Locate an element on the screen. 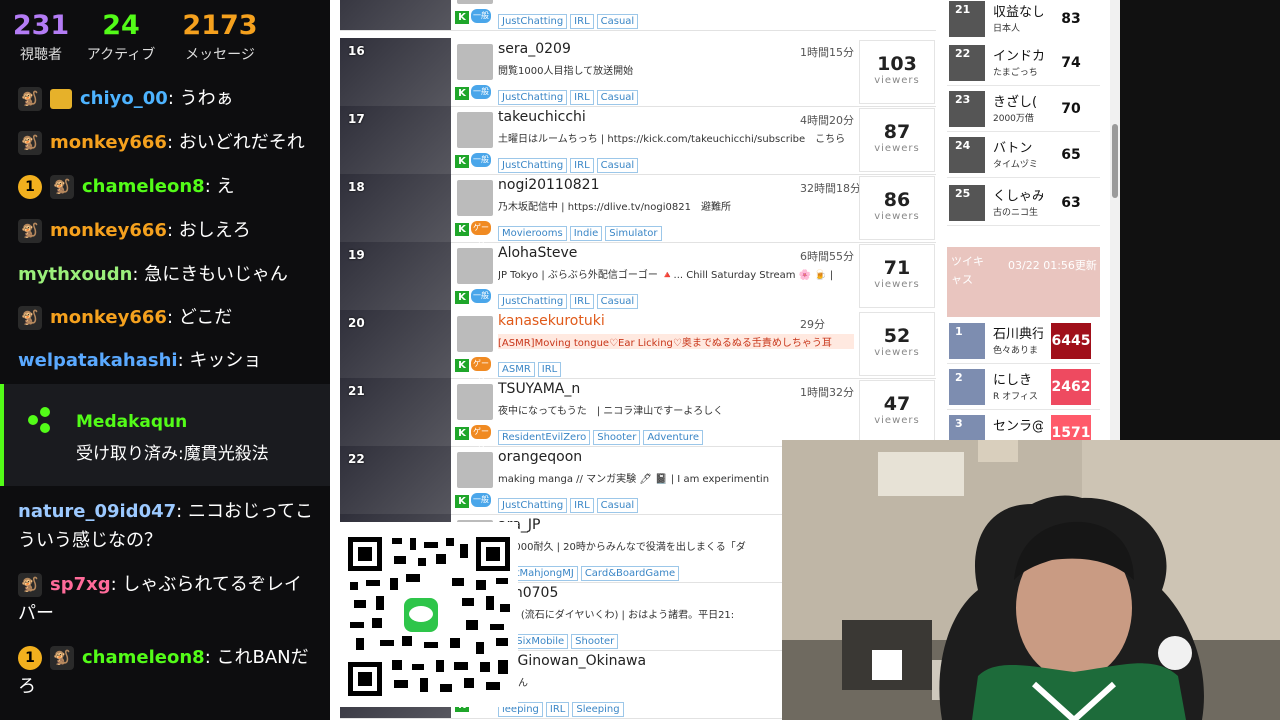  chat-username: chiyo_00 is located at coordinates (124, 98).